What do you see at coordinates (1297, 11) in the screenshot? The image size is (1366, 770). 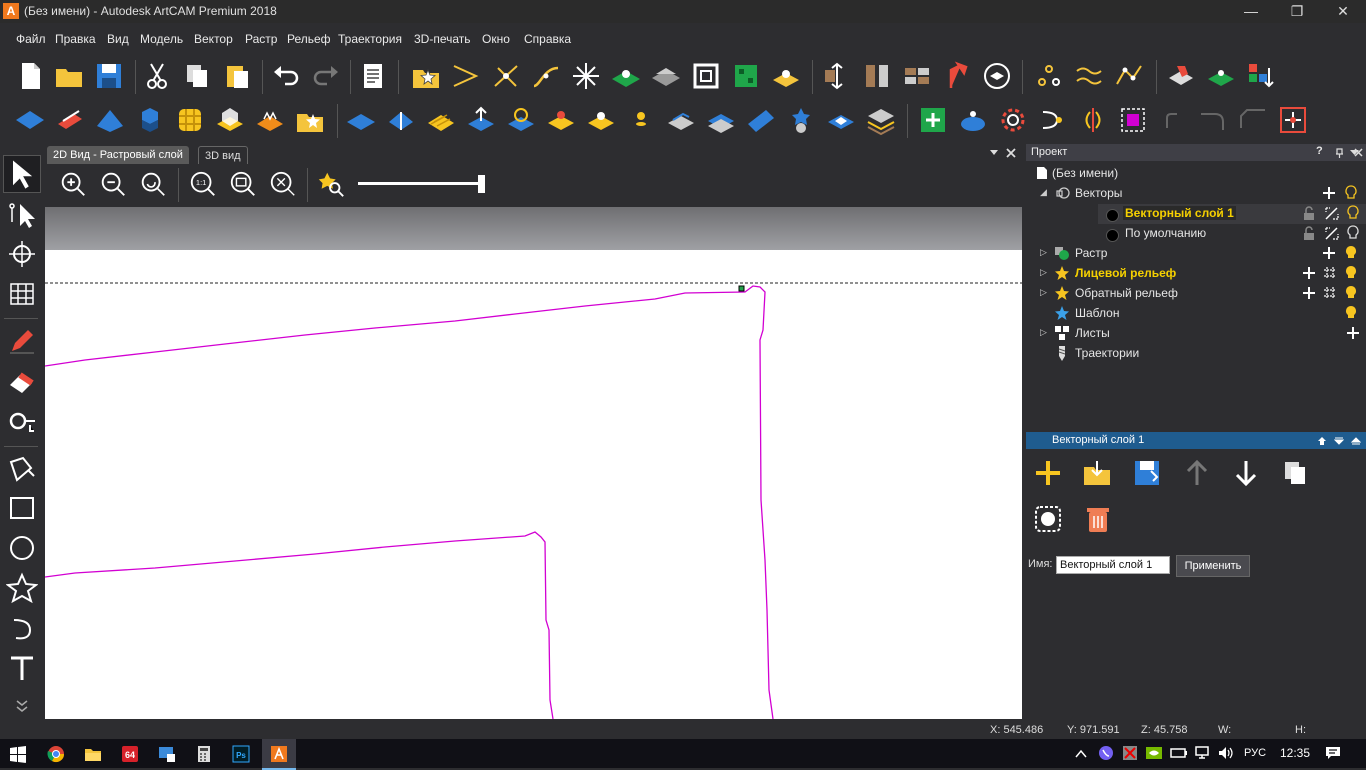 I see `restore-button: ❐` at bounding box center [1297, 11].